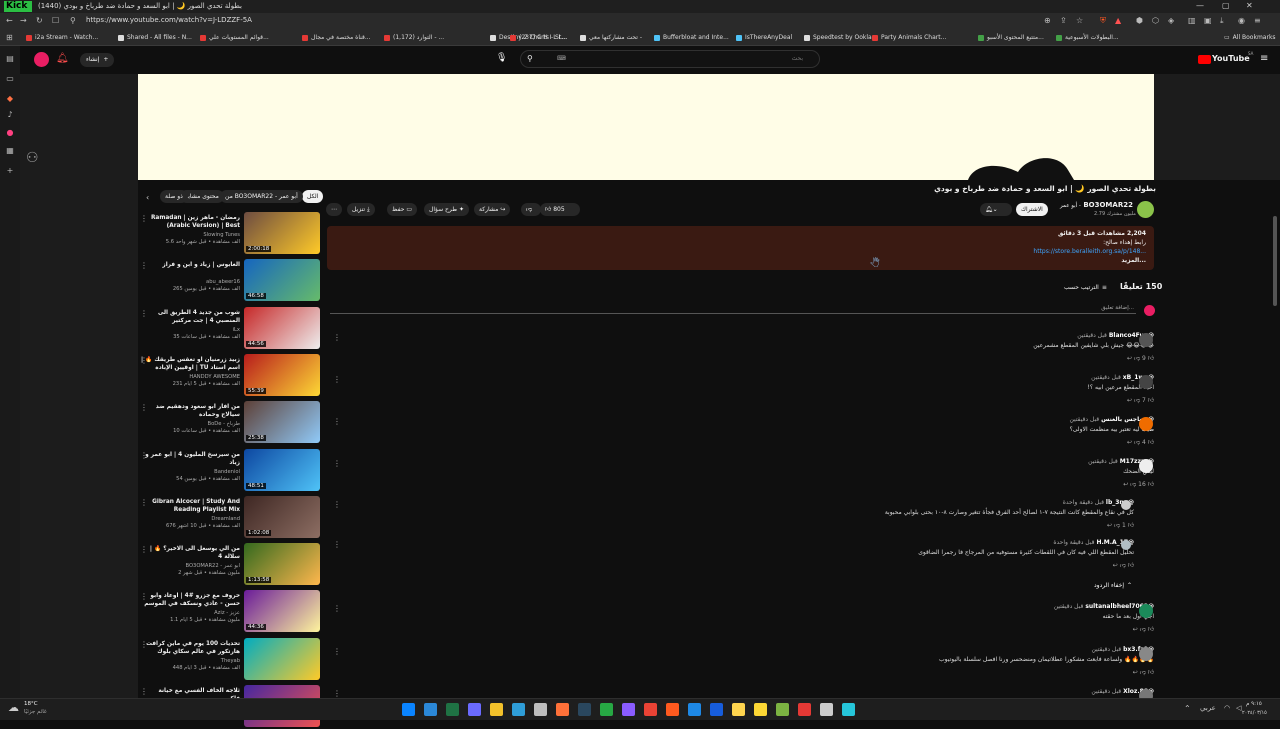 The width and height of the screenshot is (1280, 729). Describe the element at coordinates (1238, 708) in the screenshot. I see `volume-icon: ◁` at that location.